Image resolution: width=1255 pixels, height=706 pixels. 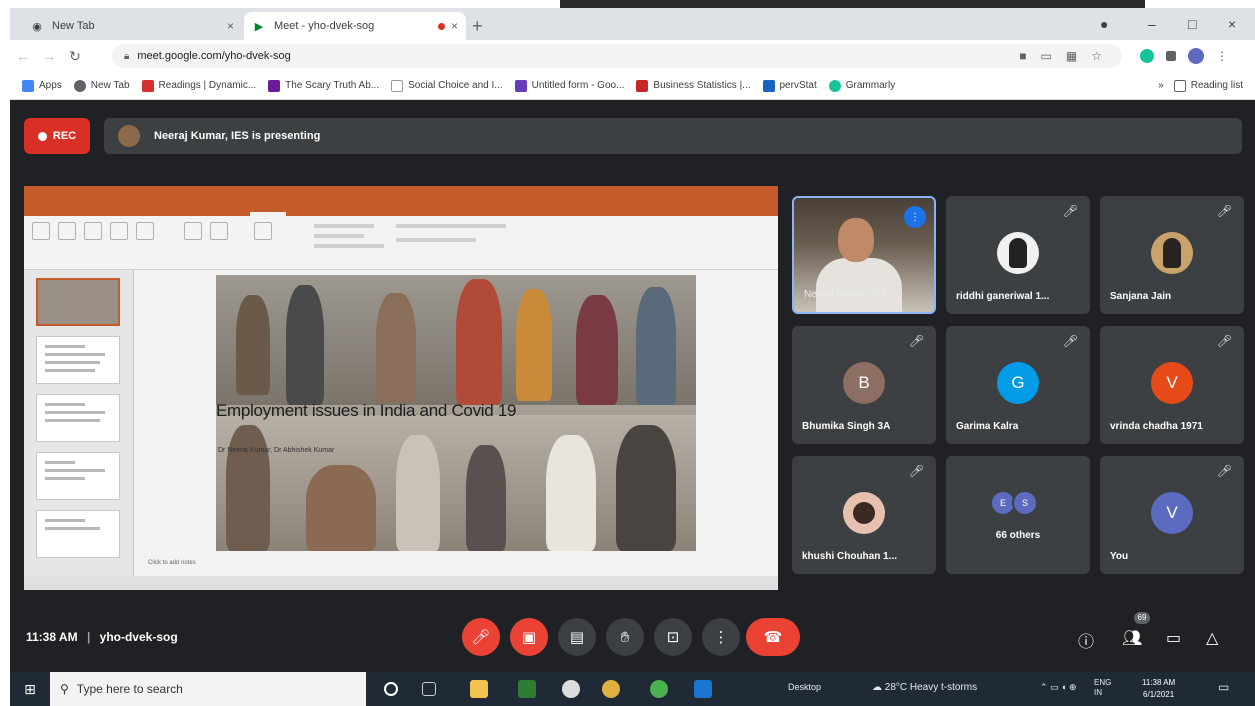 I want to click on more-options-button: ⋮, so click(x=721, y=637).